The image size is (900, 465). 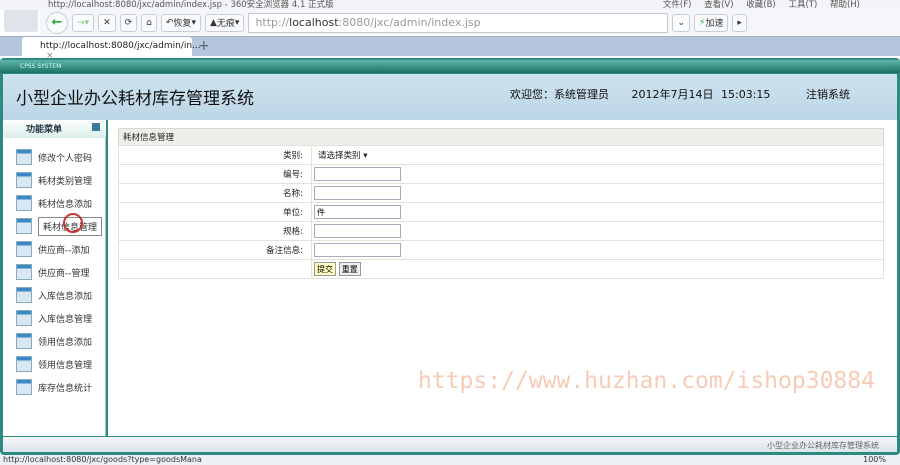 What do you see at coordinates (128, 22) in the screenshot?
I see `refresh-button: ⟳` at bounding box center [128, 22].